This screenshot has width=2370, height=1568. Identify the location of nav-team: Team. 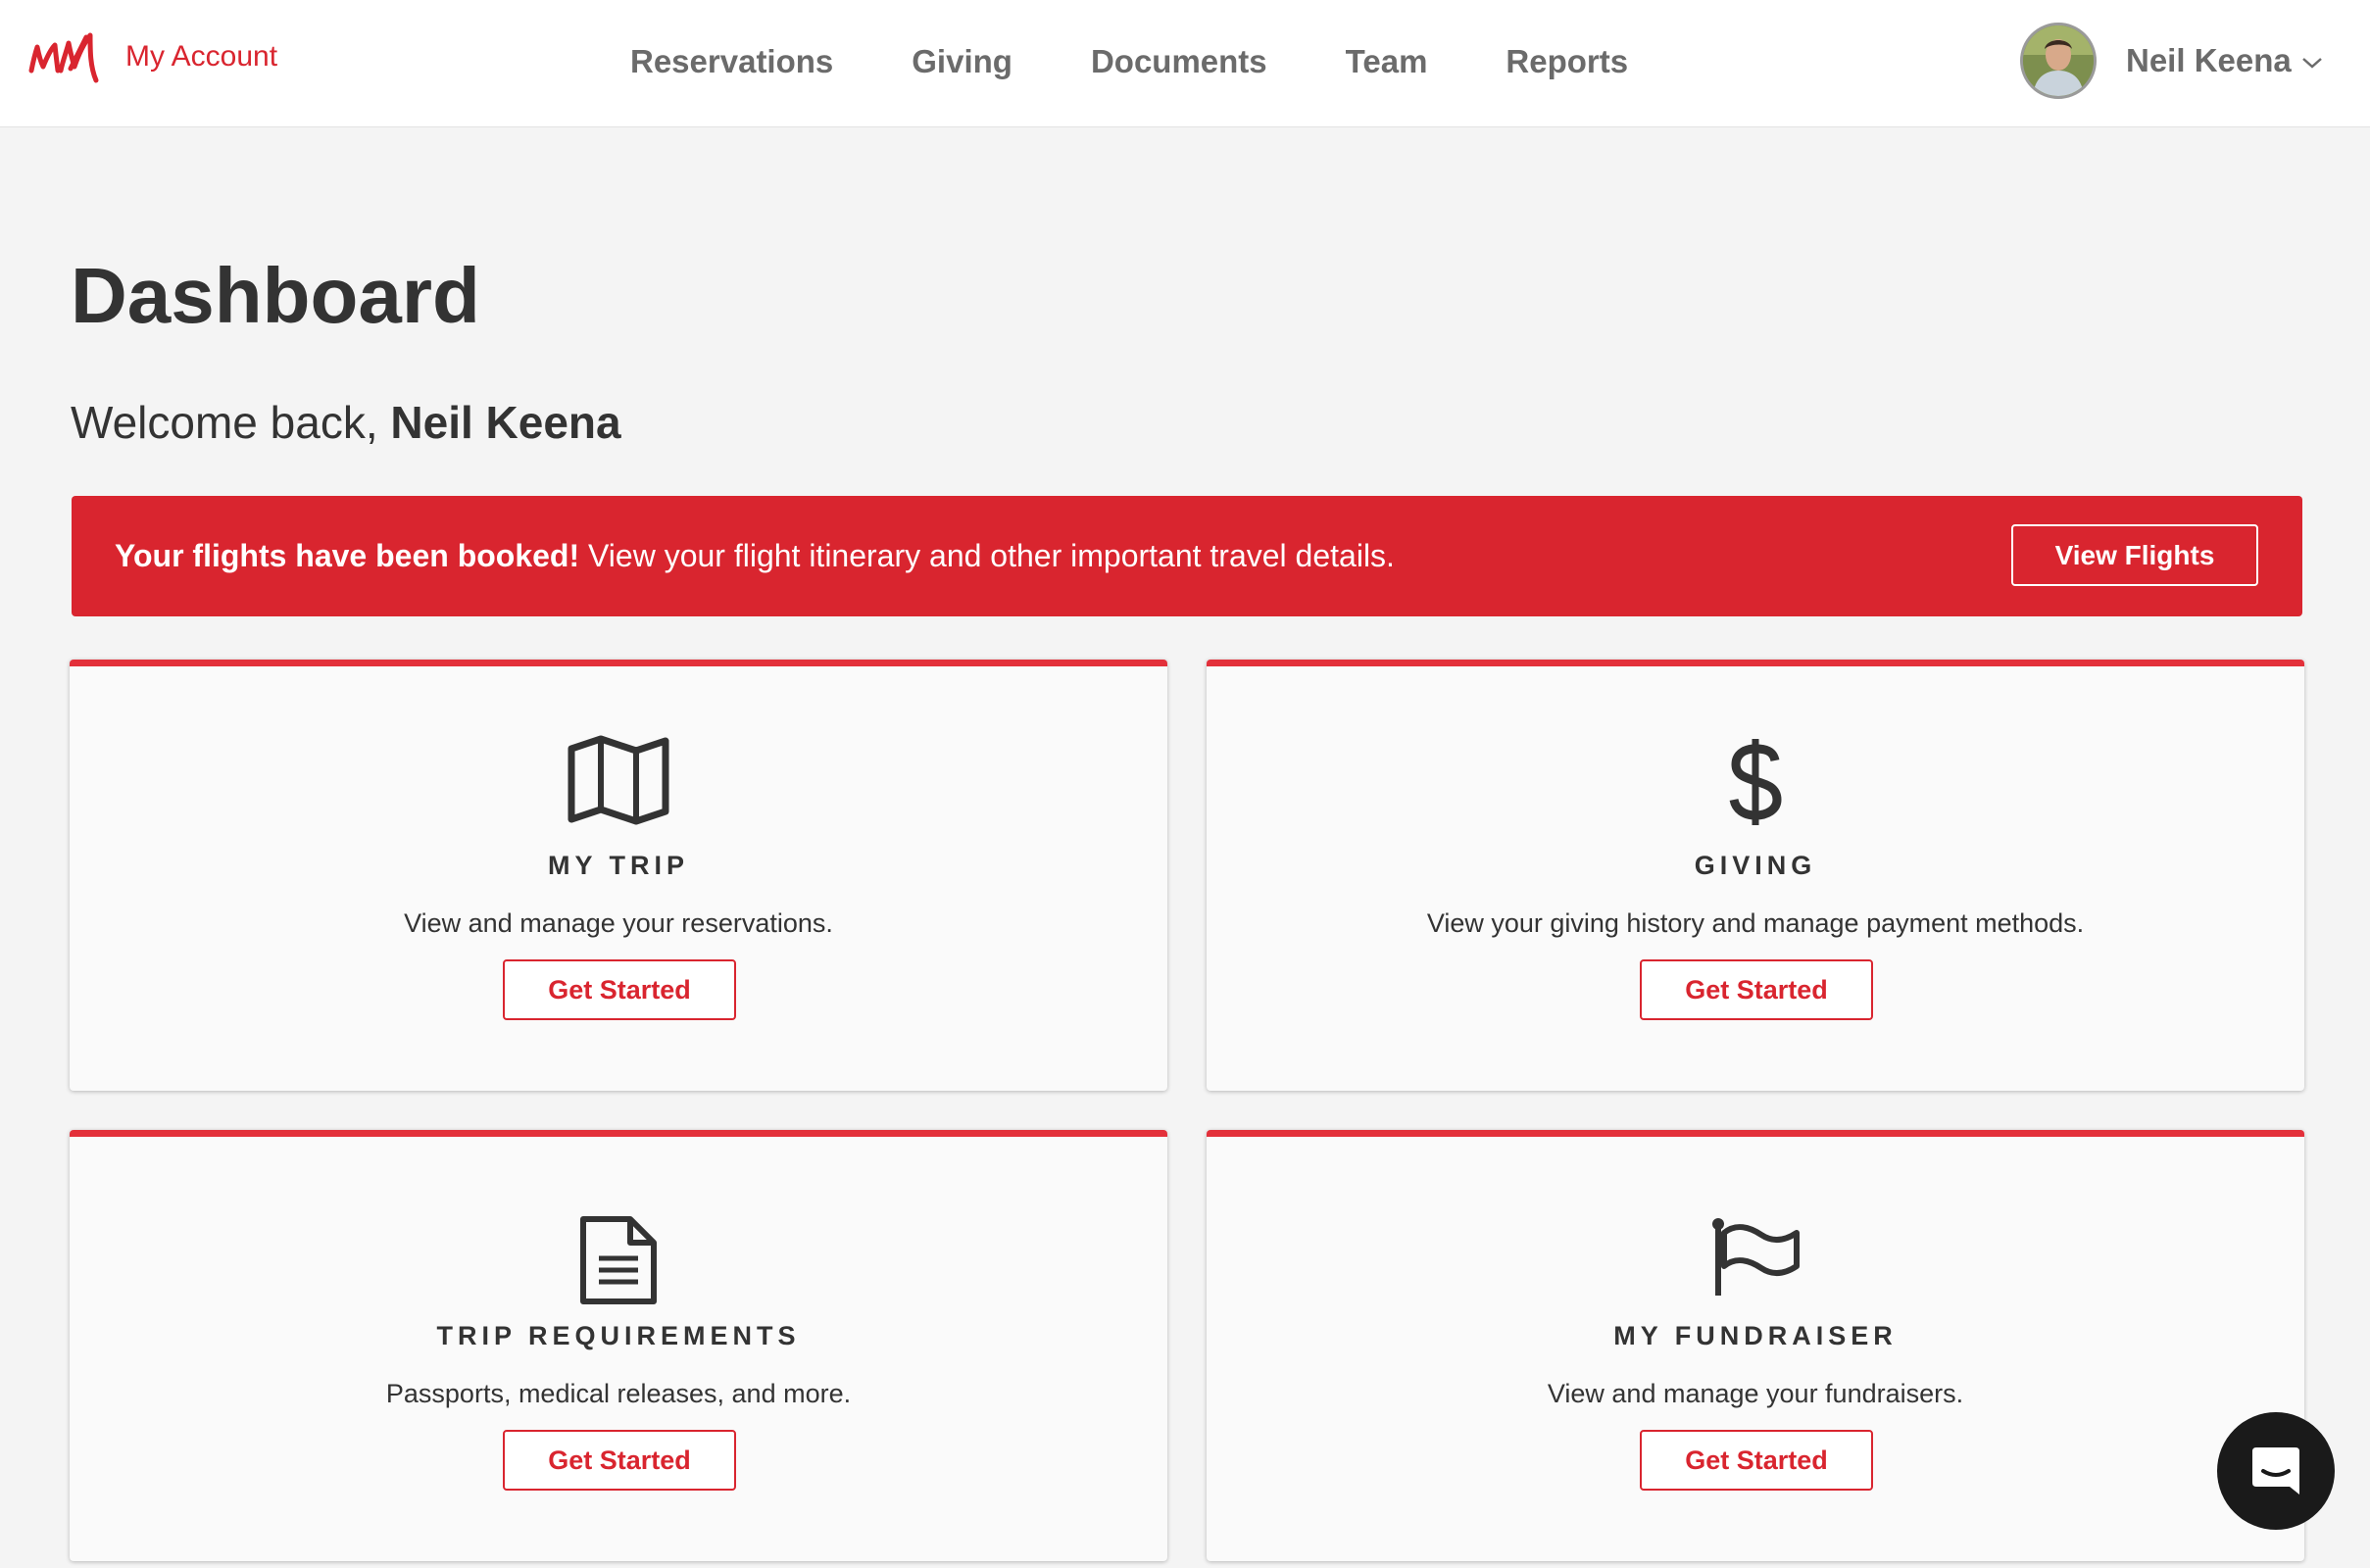
(1387, 61).